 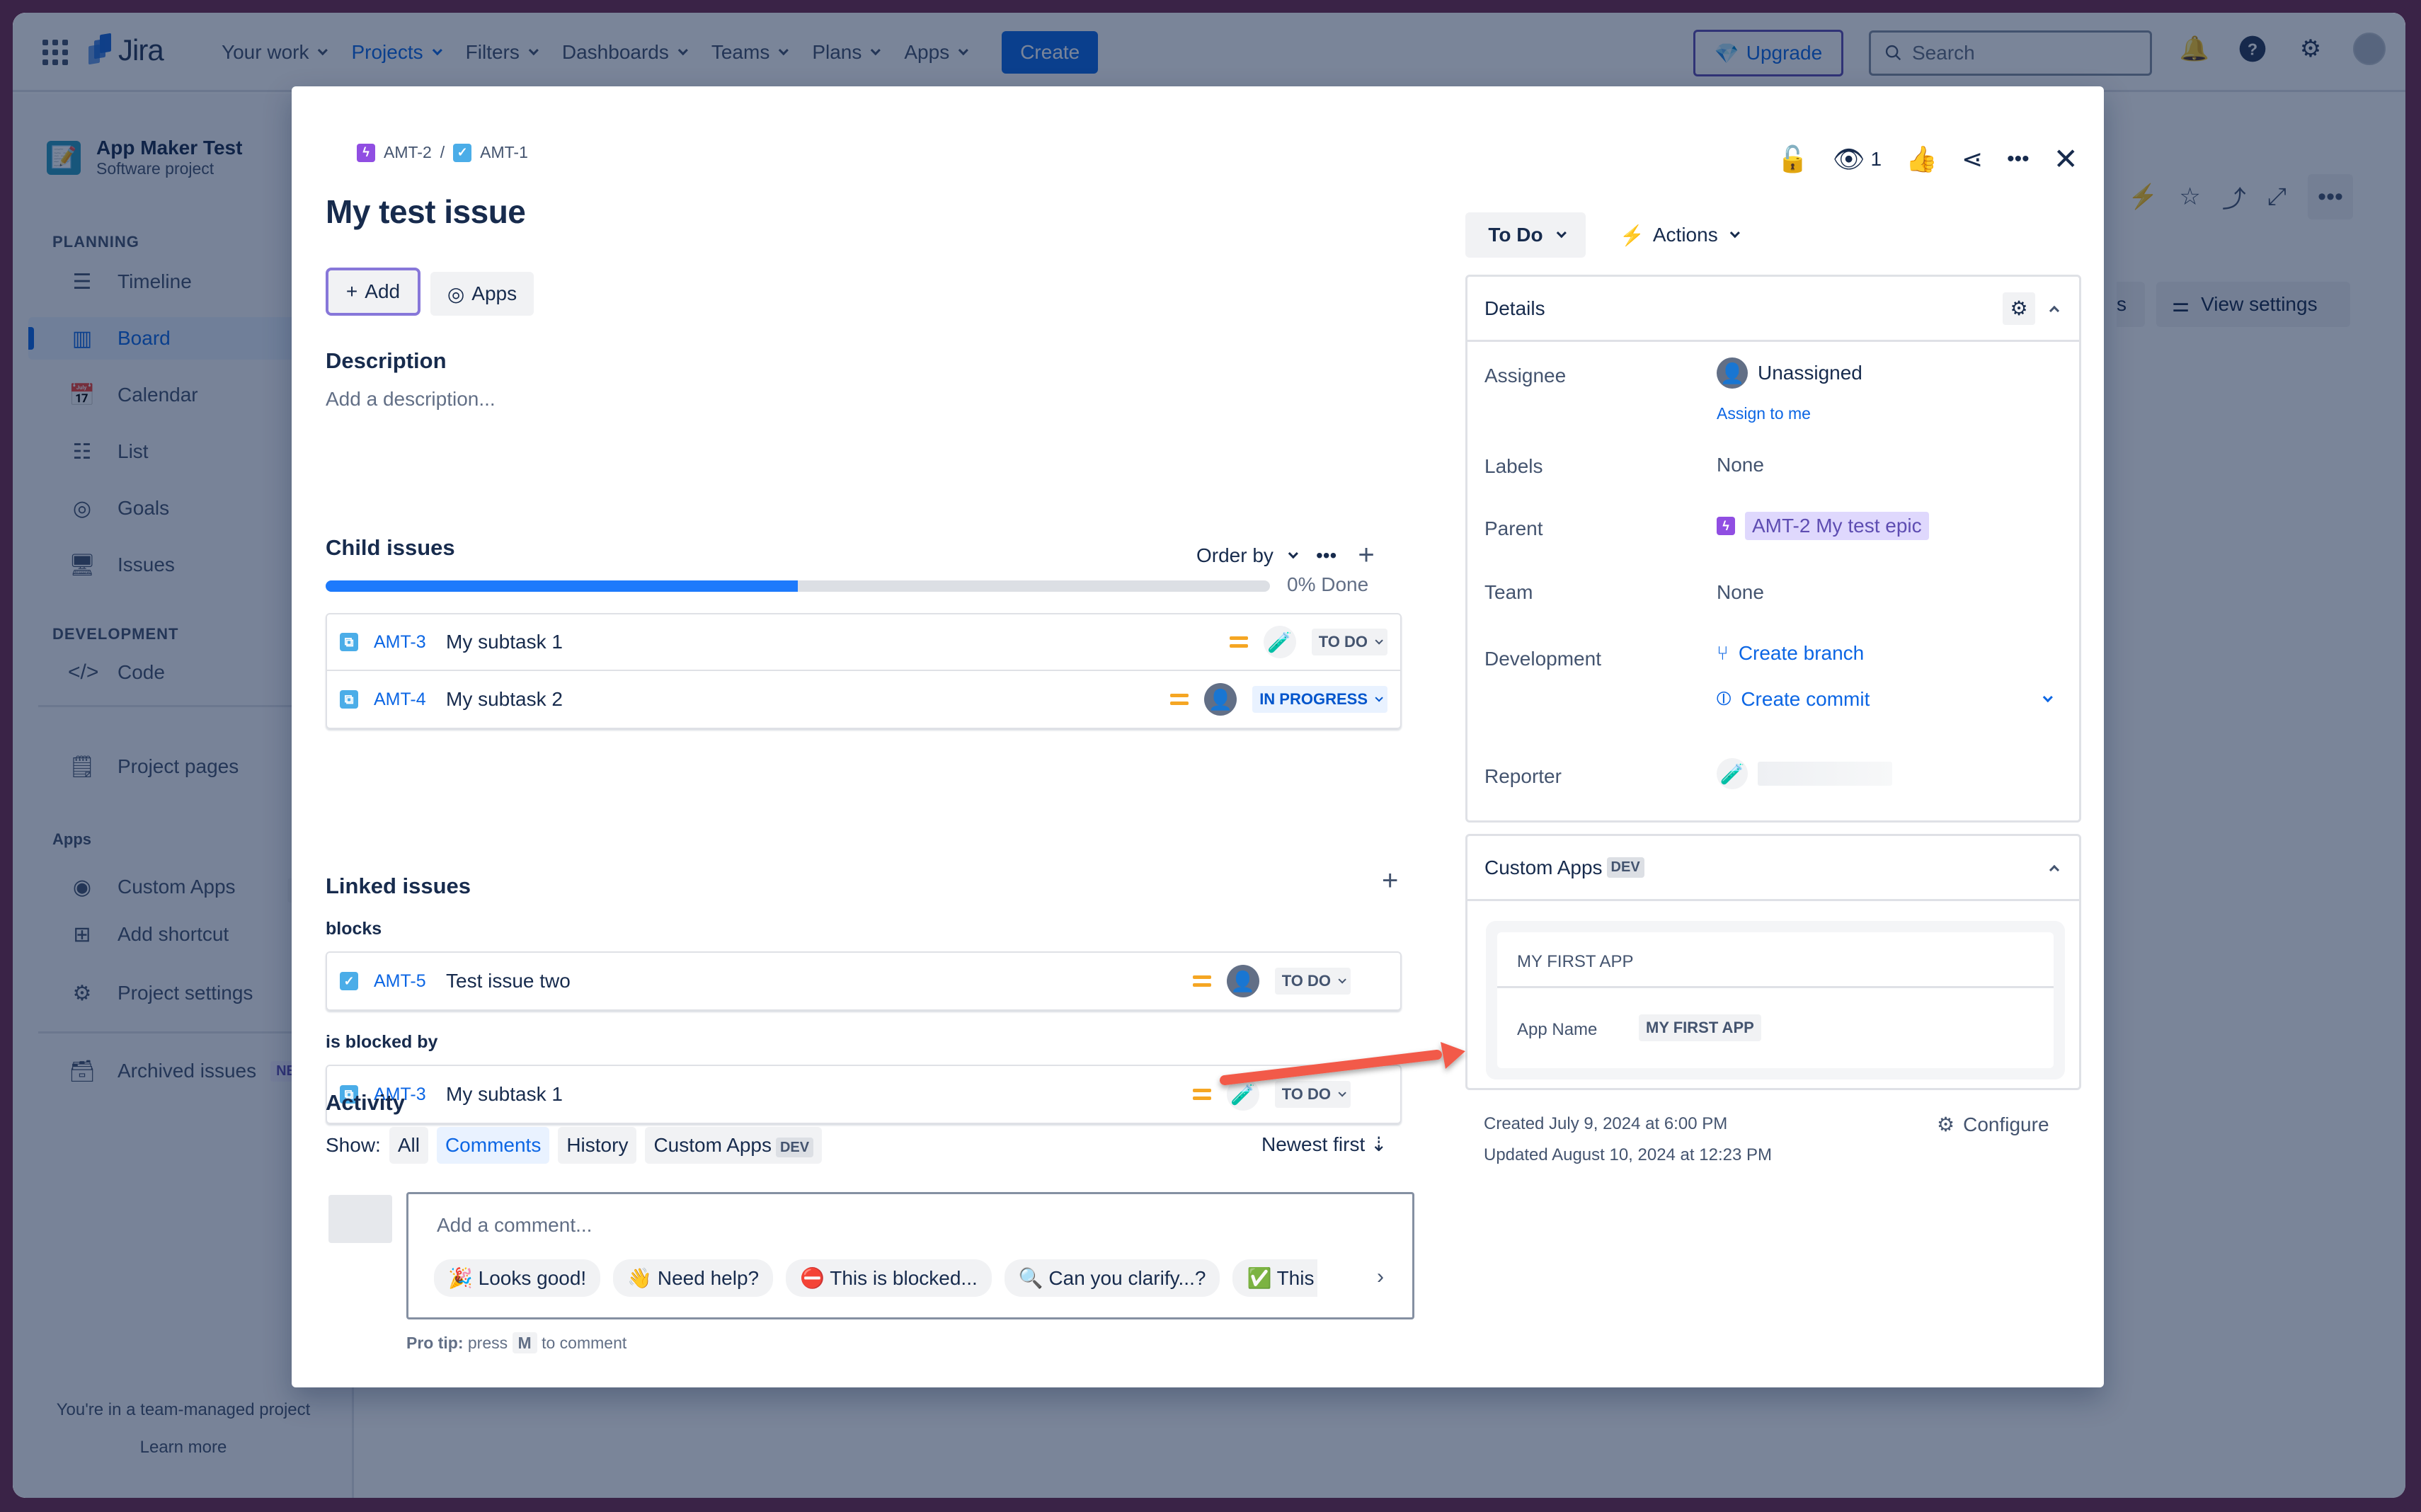 I want to click on issue-summary: Test issue two, so click(x=811, y=981).